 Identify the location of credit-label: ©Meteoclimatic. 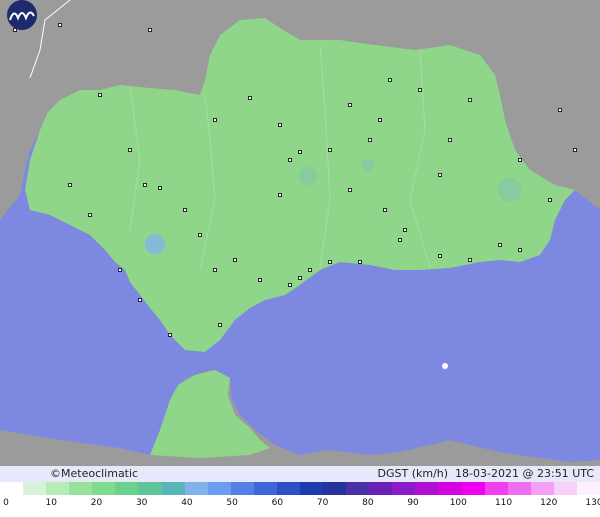
(94, 473).